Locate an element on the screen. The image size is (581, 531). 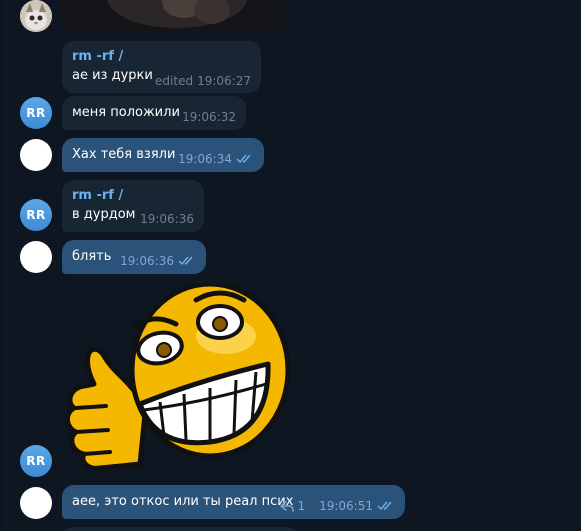
message-meta: 19:06:34 is located at coordinates (216, 159).